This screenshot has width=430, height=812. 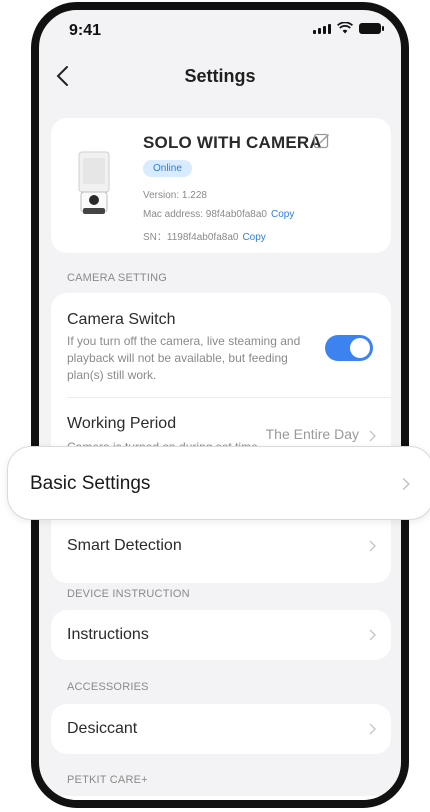 What do you see at coordinates (122, 423) in the screenshot?
I see `working-period-title: Working Period` at bounding box center [122, 423].